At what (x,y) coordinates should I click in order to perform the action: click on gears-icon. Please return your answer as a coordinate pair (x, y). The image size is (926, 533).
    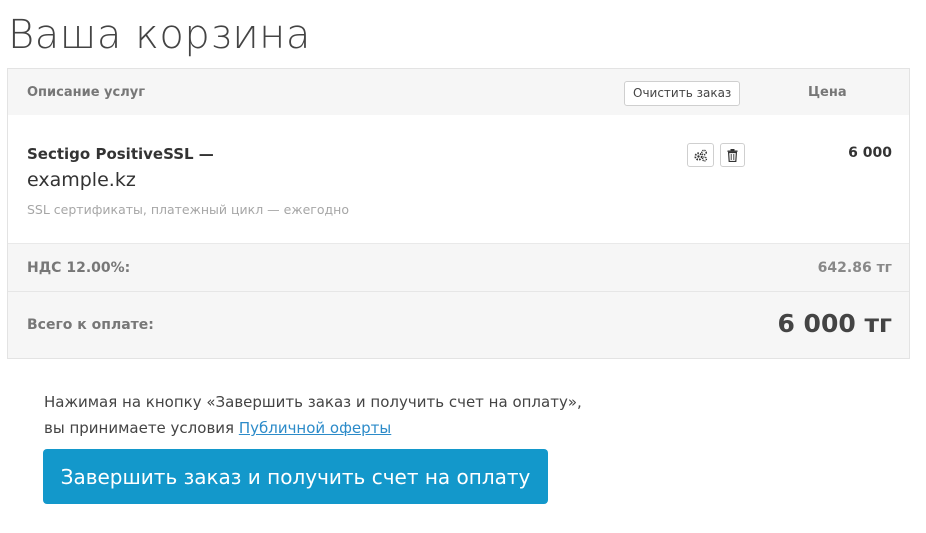
    Looking at the image, I should click on (701, 155).